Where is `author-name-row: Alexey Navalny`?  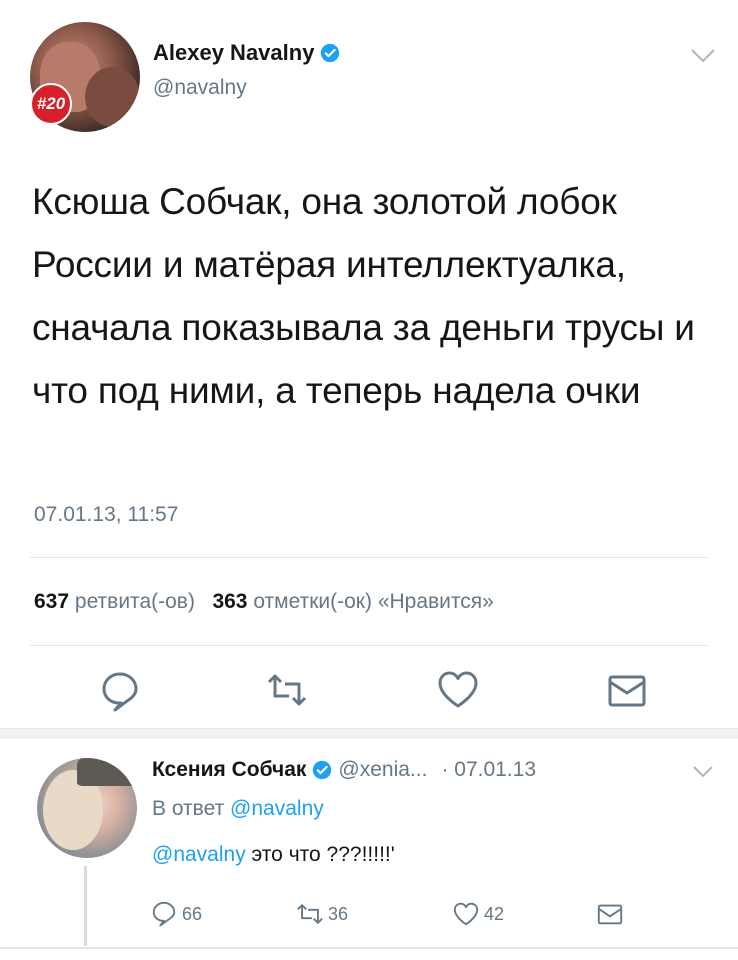
author-name-row: Alexey Navalny is located at coordinates (246, 53).